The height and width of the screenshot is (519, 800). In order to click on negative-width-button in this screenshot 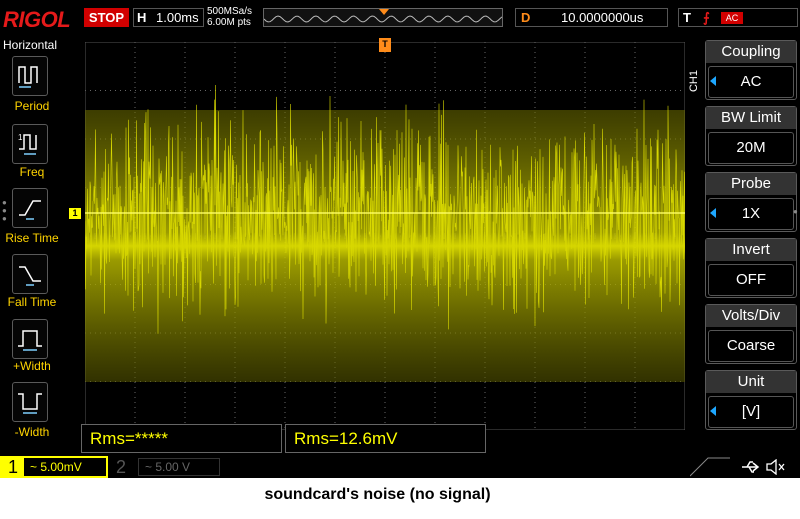, I will do `click(30, 402)`.